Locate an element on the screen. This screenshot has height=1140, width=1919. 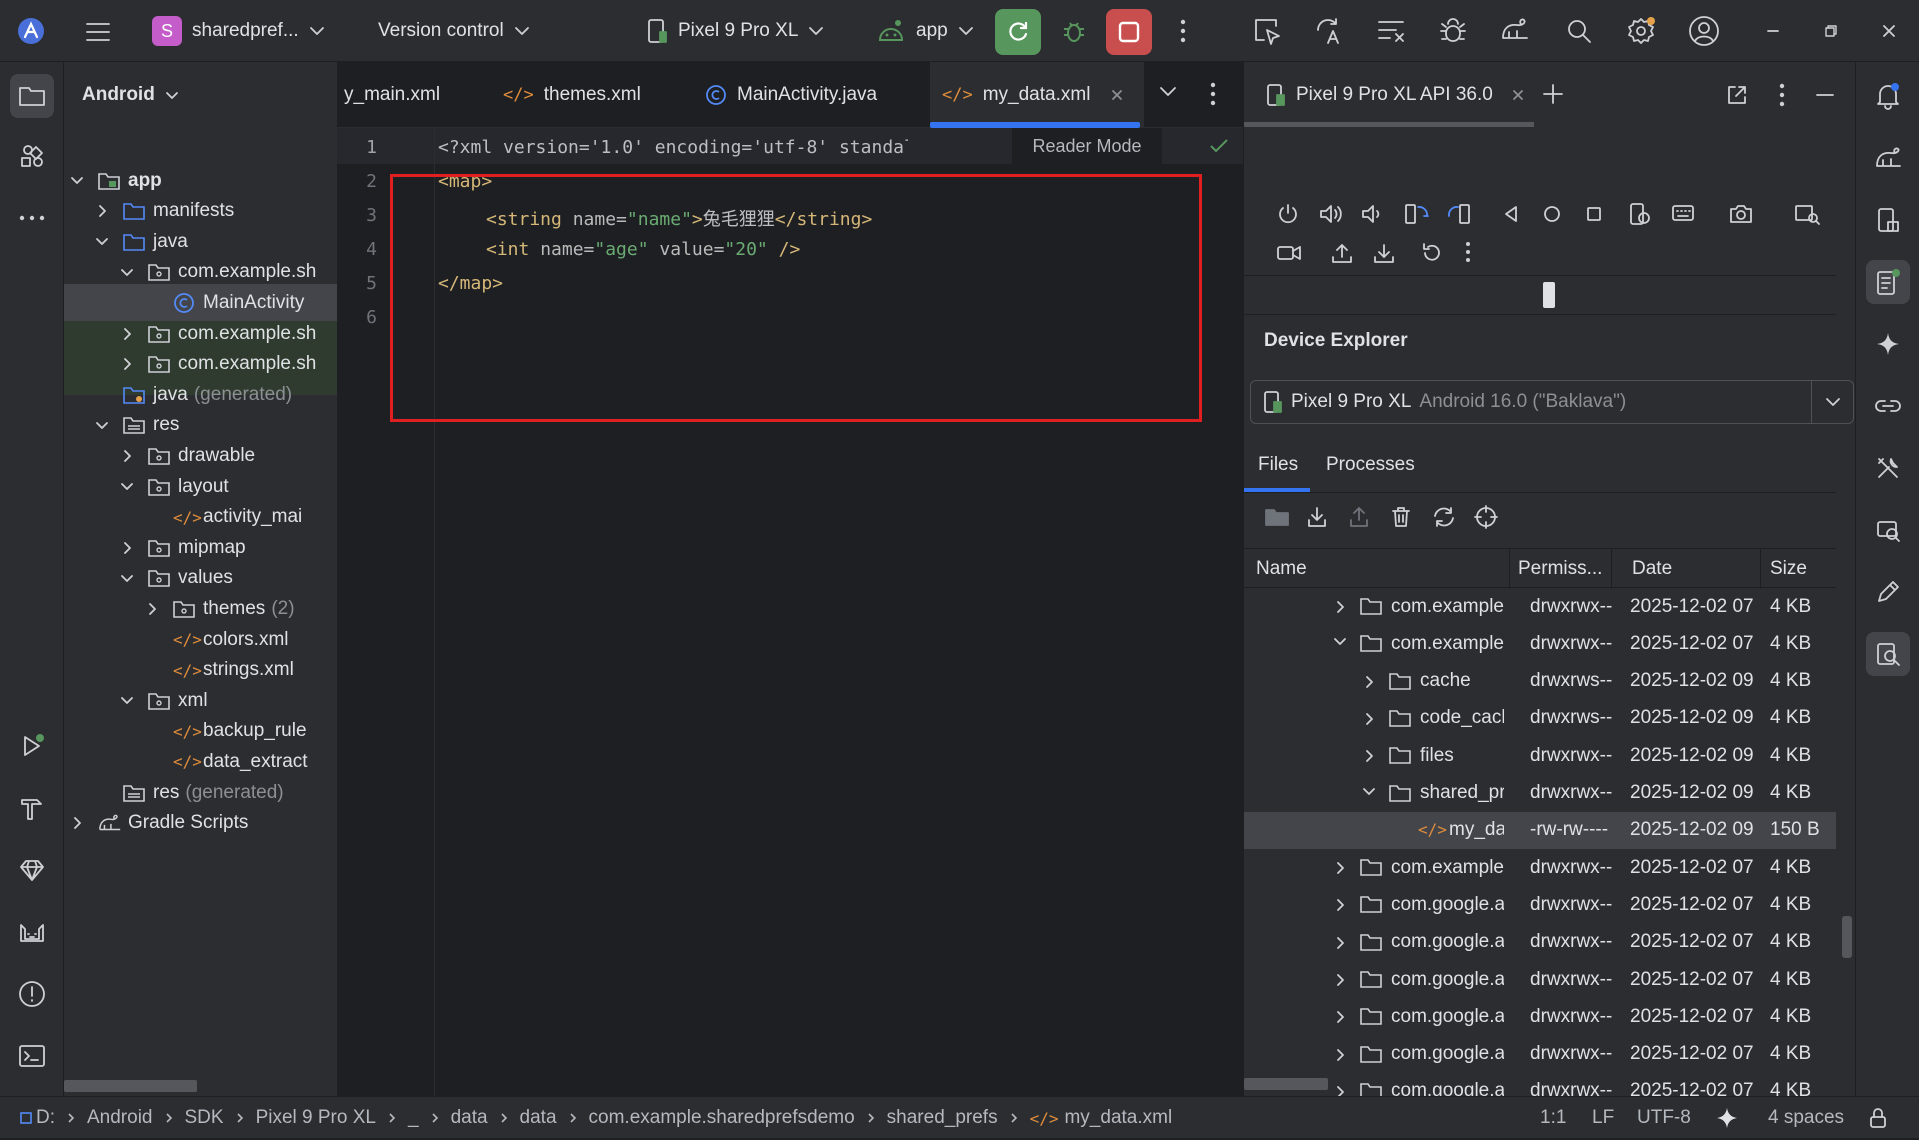
save-as-icon is located at coordinates (1317, 517).